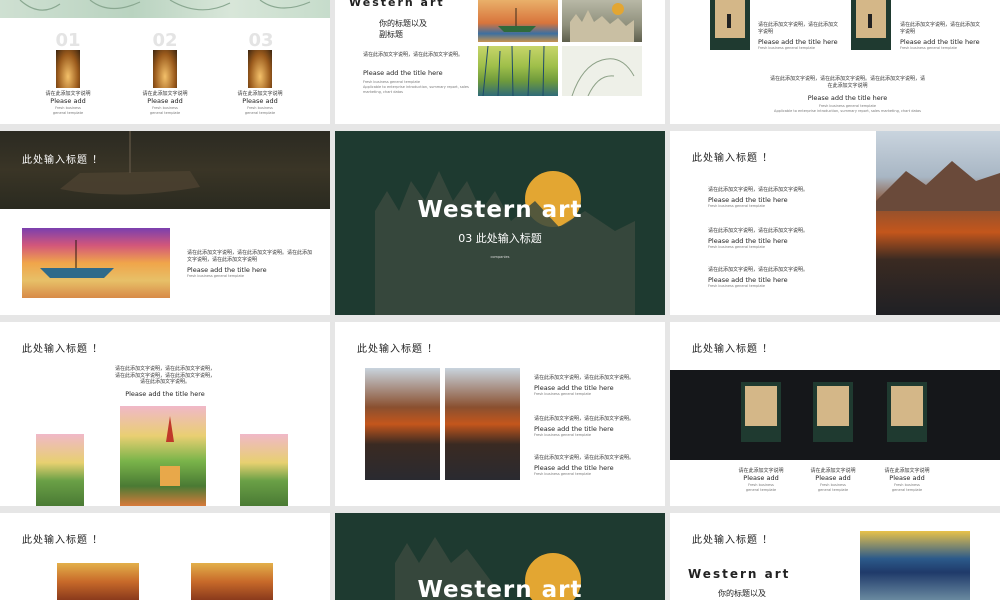  Describe the element at coordinates (500, 257) in the screenshot. I see `section-note: companies` at that location.